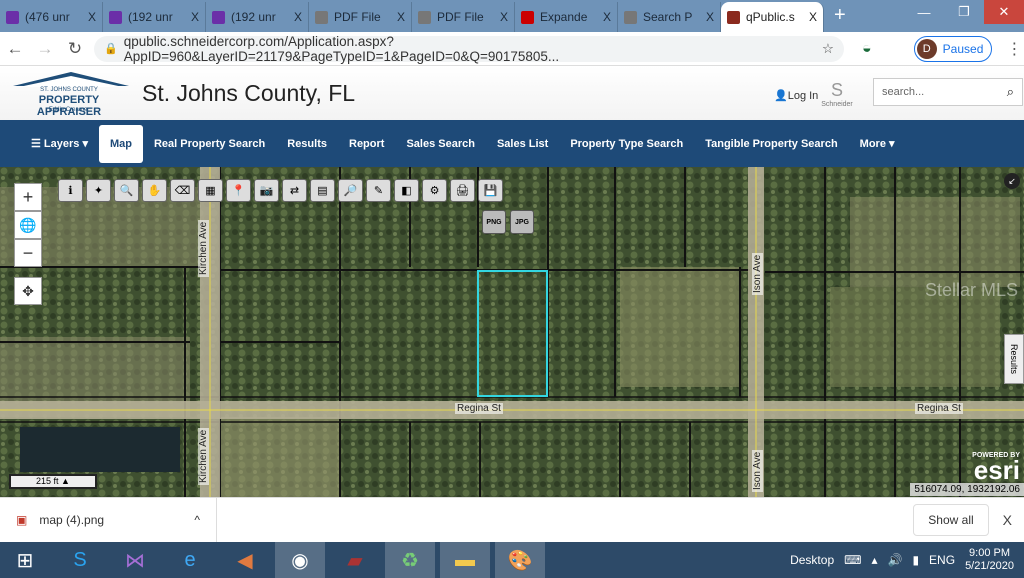 Image resolution: width=1024 pixels, height=578 pixels. I want to click on recycle-app-icon: ♻, so click(410, 560).